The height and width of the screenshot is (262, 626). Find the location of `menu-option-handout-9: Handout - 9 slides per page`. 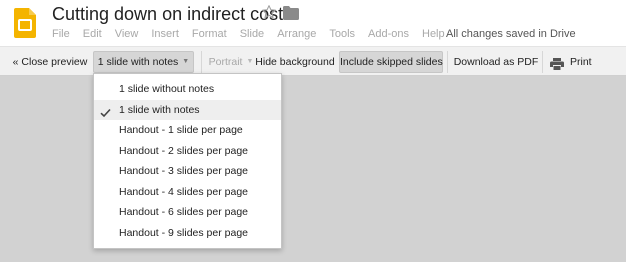

menu-option-handout-9: Handout - 9 slides per page is located at coordinates (187, 233).